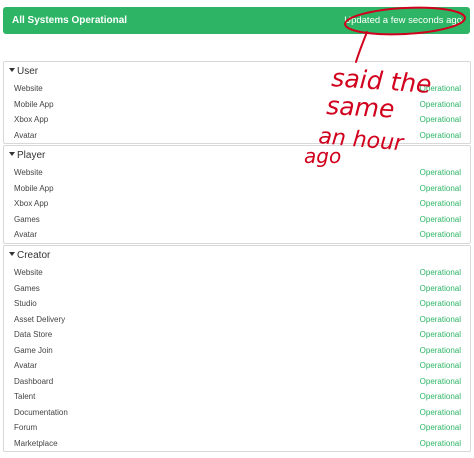 The height and width of the screenshot is (458, 474). I want to click on service-name: Data Store, so click(33, 334).